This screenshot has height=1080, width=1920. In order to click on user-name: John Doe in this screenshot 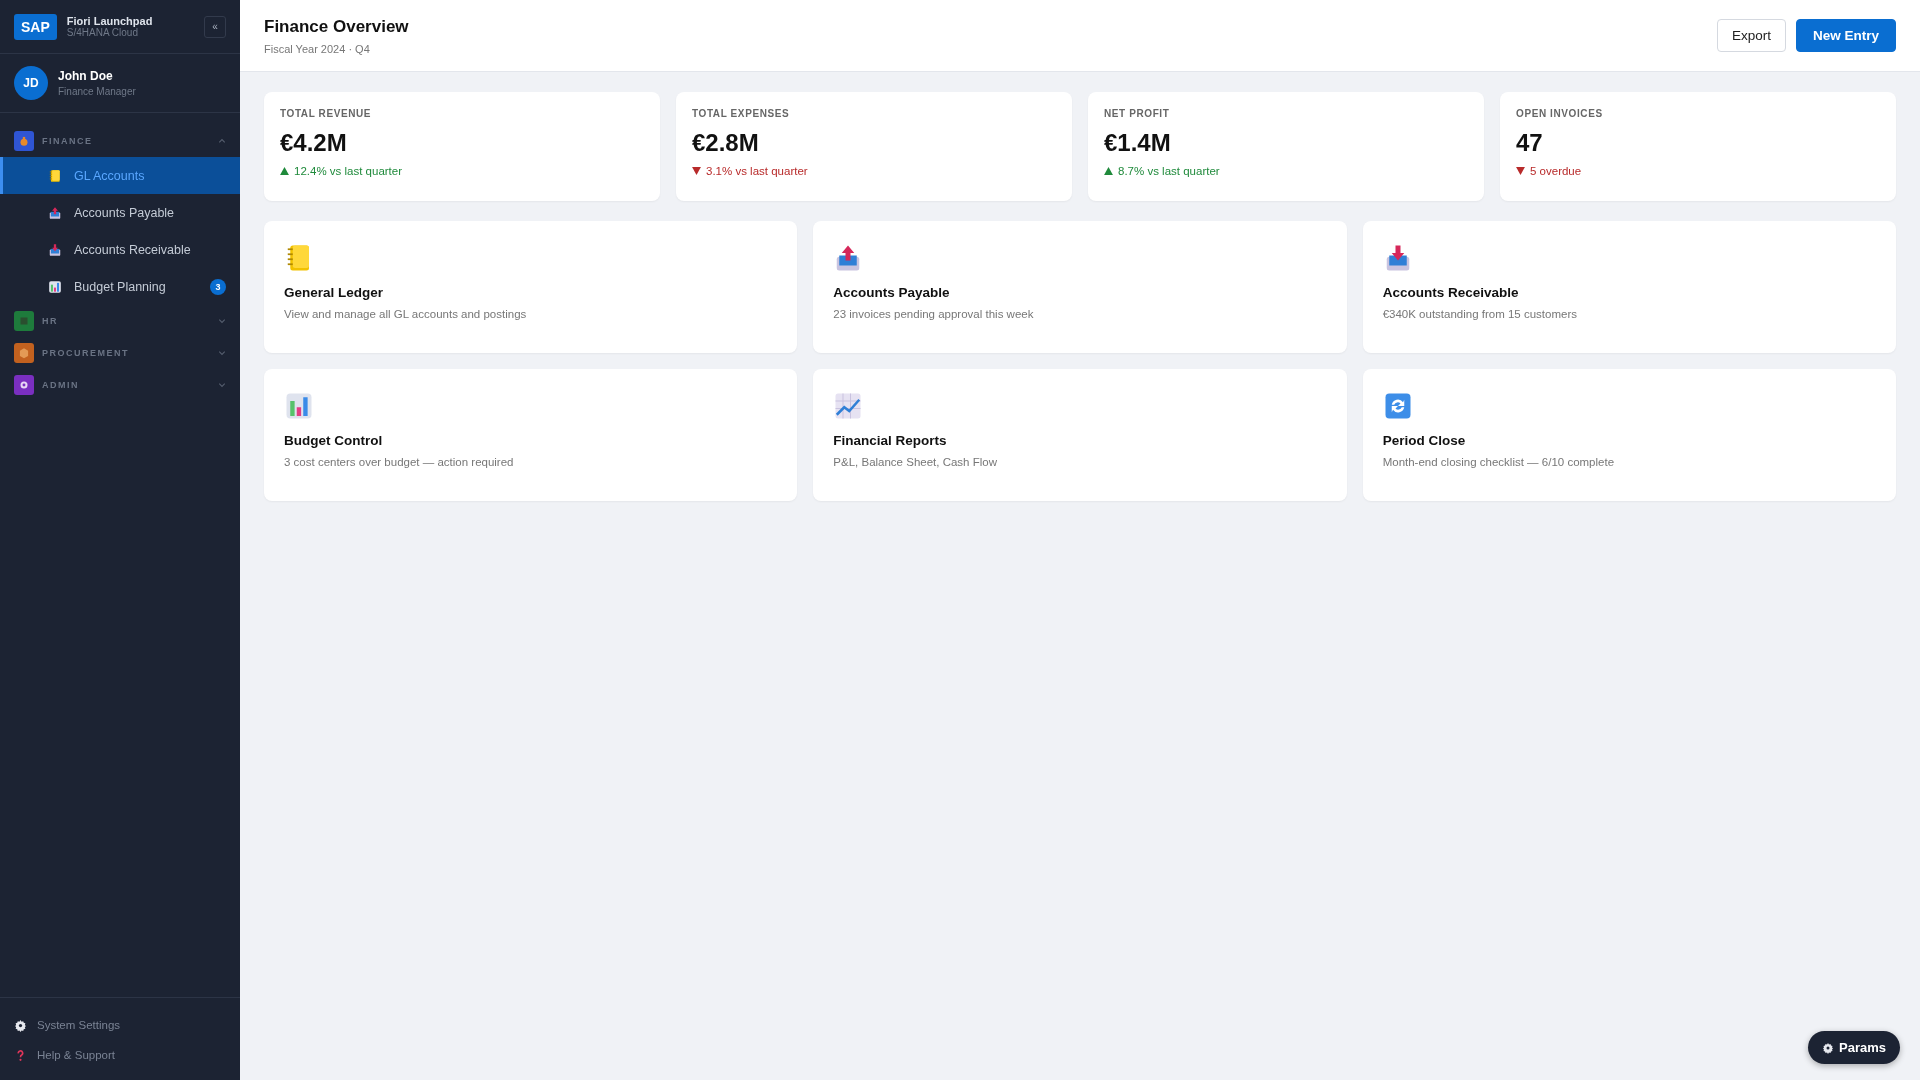, I will do `click(86, 76)`.